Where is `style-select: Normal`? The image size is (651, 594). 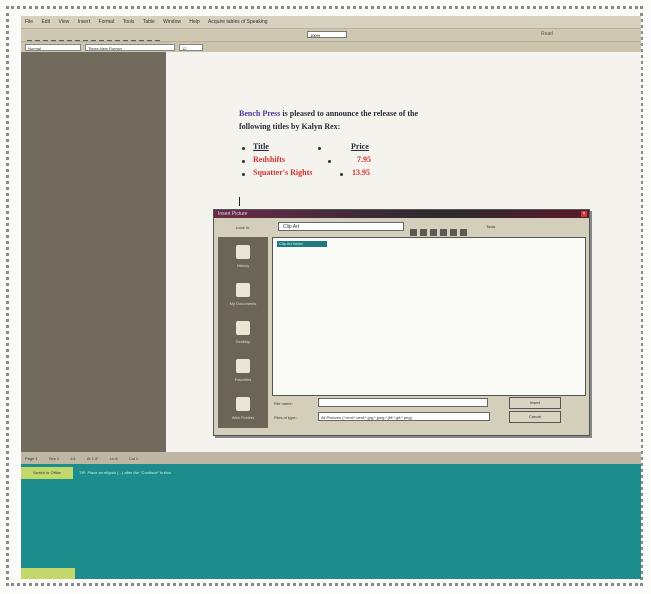
style-select: Normal is located at coordinates (53, 47).